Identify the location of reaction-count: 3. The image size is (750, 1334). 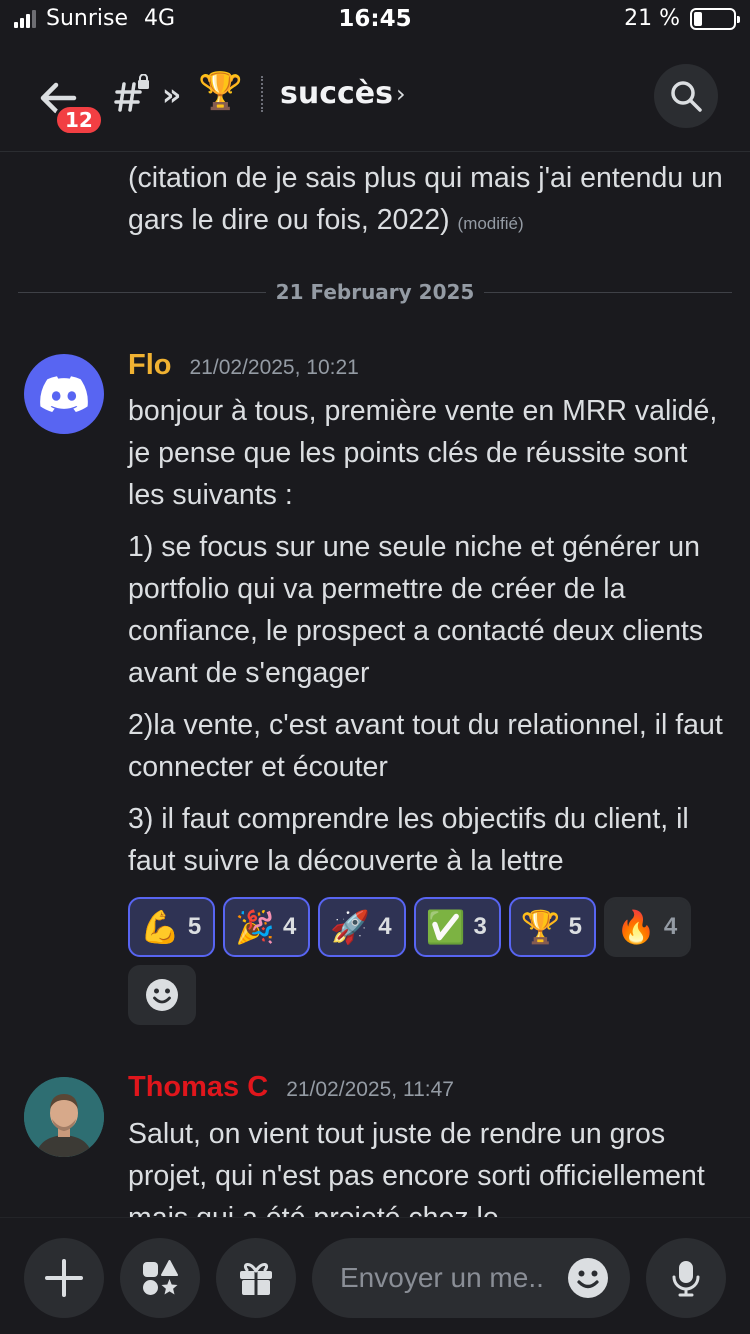
(480, 926).